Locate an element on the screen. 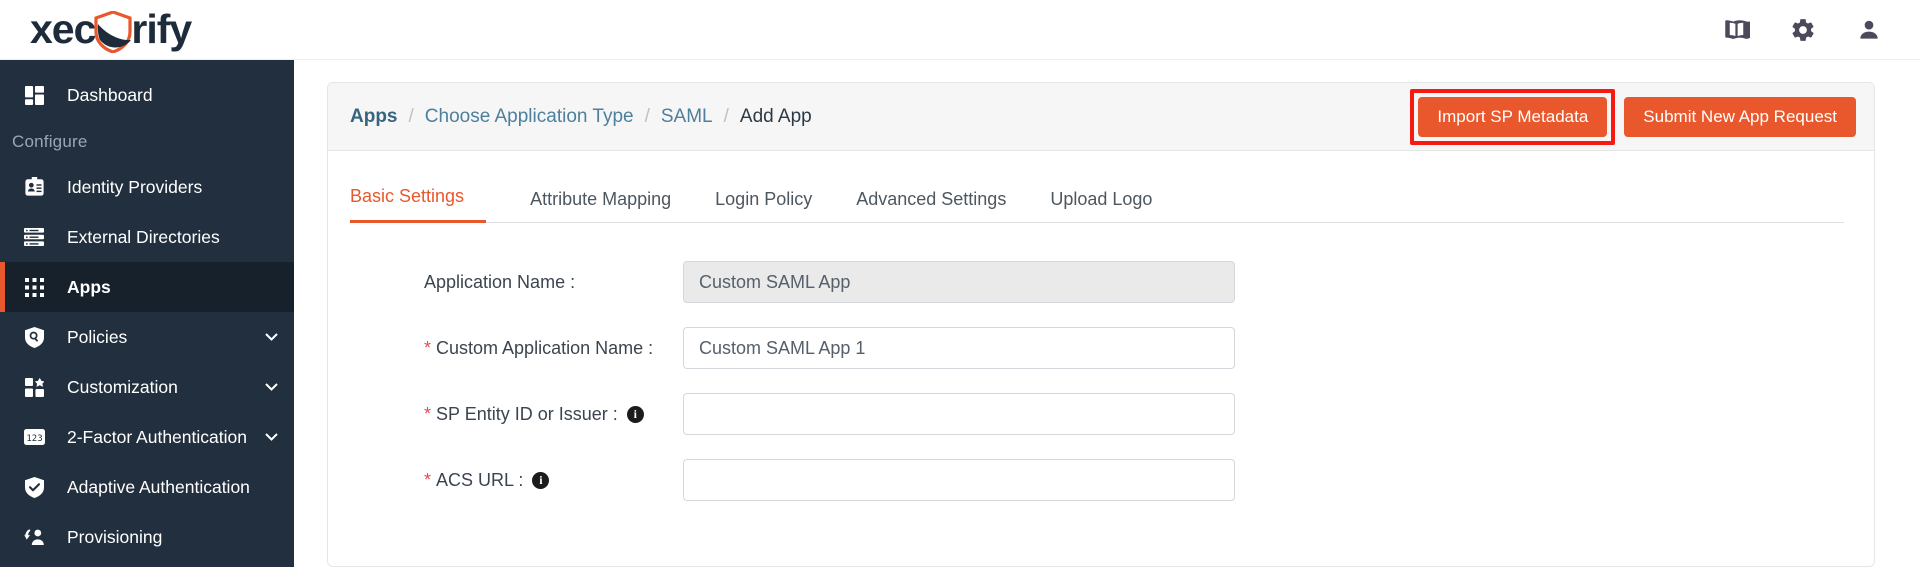 This screenshot has width=1920, height=567. custom-application-name-label: * Custom Application Name : is located at coordinates (505, 348).